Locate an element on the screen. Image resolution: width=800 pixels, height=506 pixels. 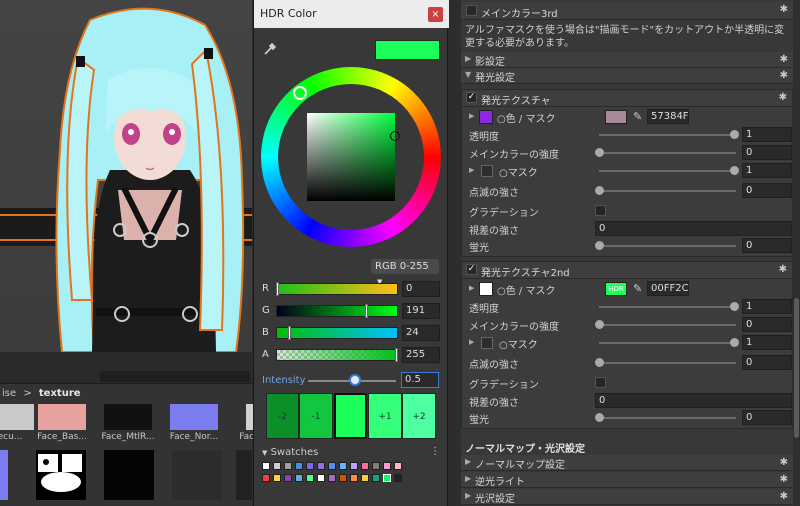
section-emission: ▼ 発光設定 ✱ is located at coordinates (627, 76).